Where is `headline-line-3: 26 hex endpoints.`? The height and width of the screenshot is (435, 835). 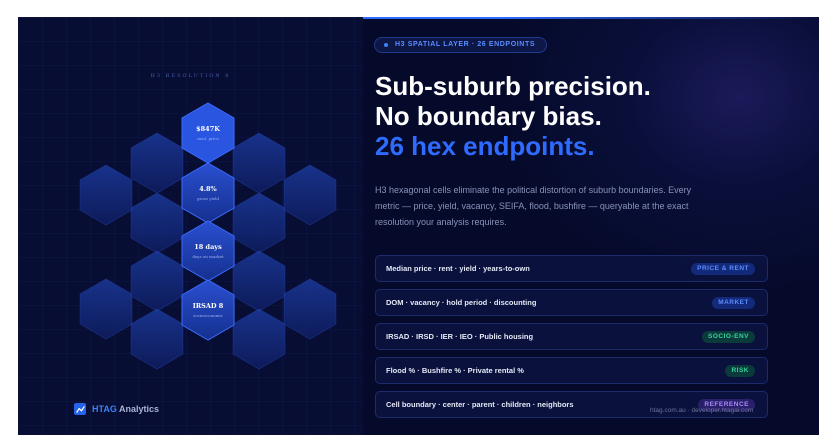 headline-line-3: 26 hex endpoints. is located at coordinates (485, 146).